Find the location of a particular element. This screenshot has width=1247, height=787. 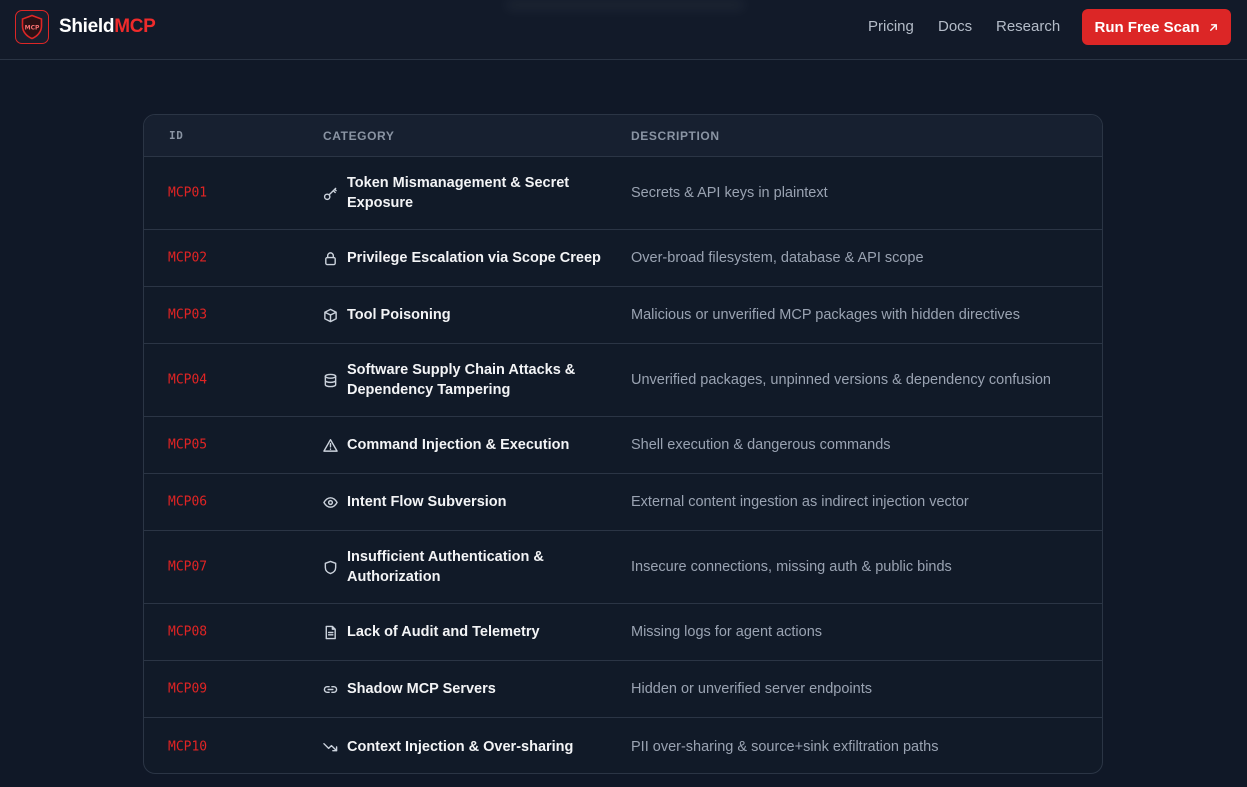

row-category: Context Injection & Over-sharing is located at coordinates (460, 746).